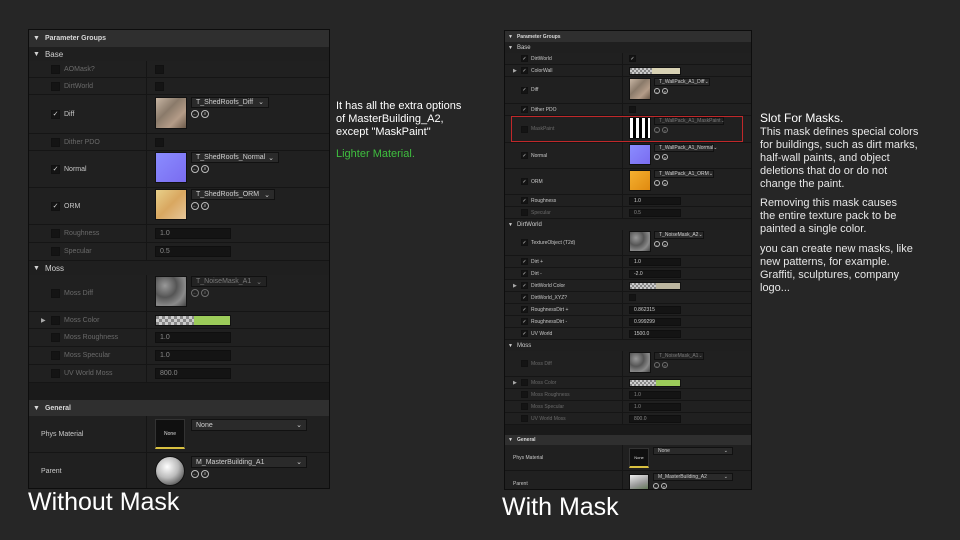 Image resolution: width=960 pixels, height=540 pixels. Describe the element at coordinates (249, 462) in the screenshot. I see `parent-dropdown: M_MasterBuilding_A1 ⌄` at that location.